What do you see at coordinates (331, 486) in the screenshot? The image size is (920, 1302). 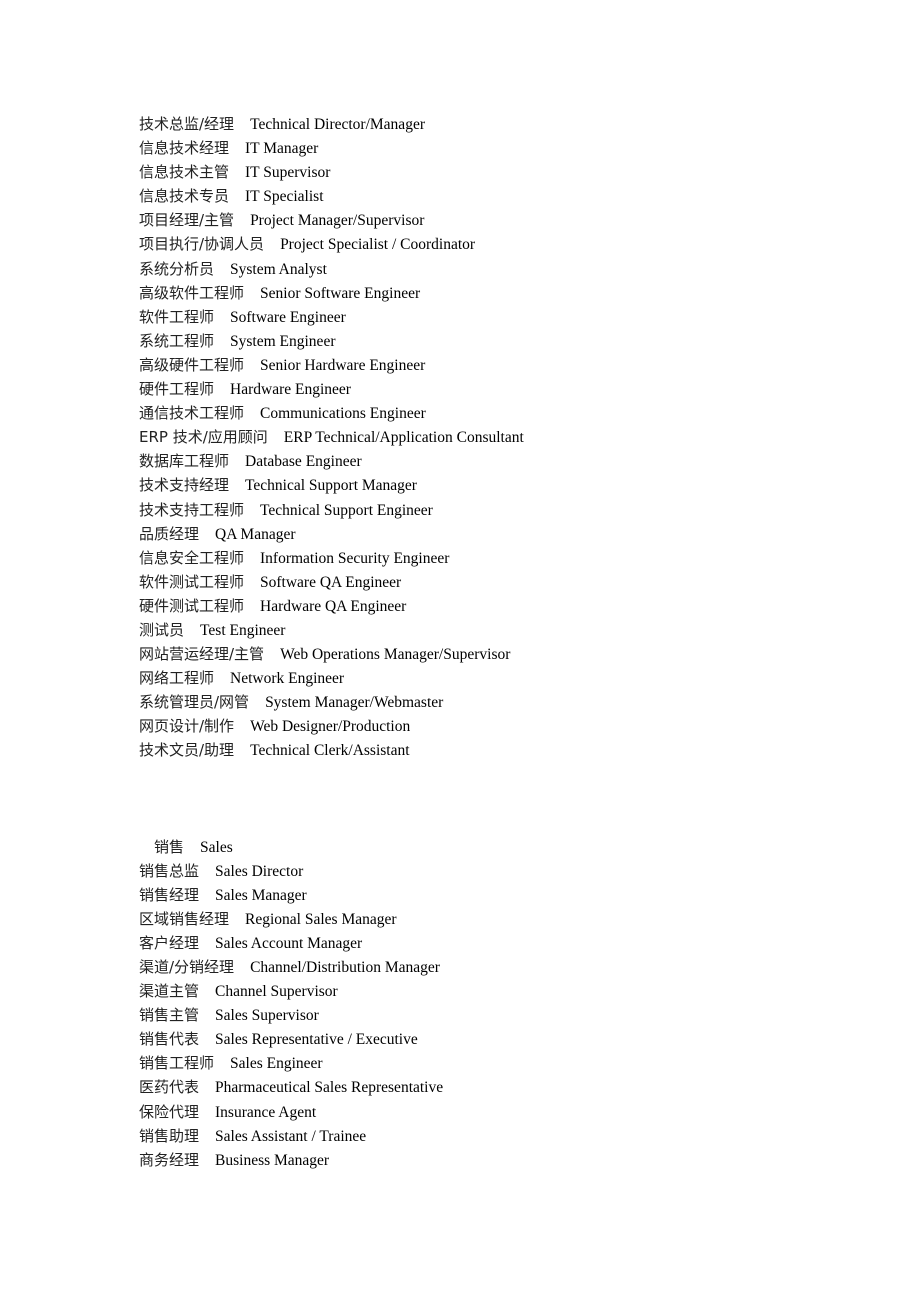 I see `job-title-en: Technical Support Manager` at bounding box center [331, 486].